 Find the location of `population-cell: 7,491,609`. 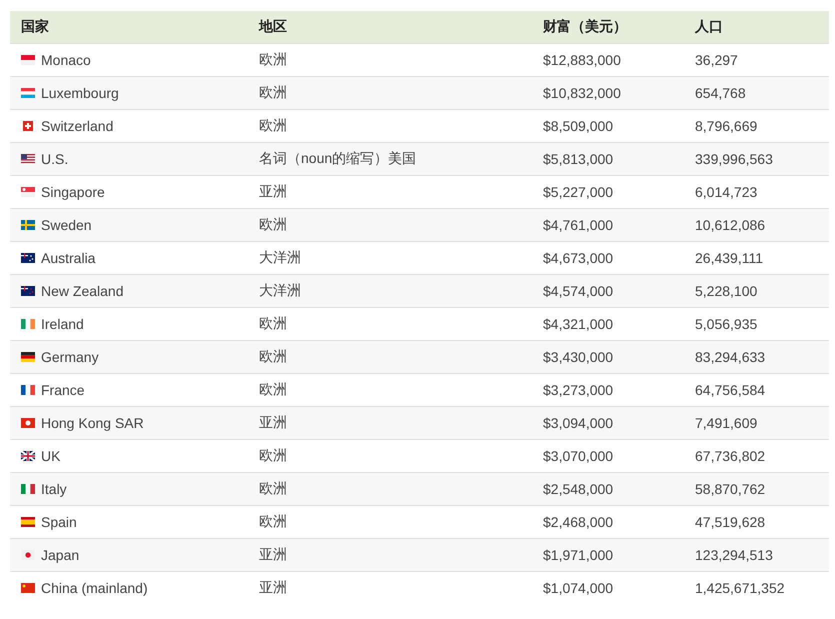

population-cell: 7,491,609 is located at coordinates (726, 423).